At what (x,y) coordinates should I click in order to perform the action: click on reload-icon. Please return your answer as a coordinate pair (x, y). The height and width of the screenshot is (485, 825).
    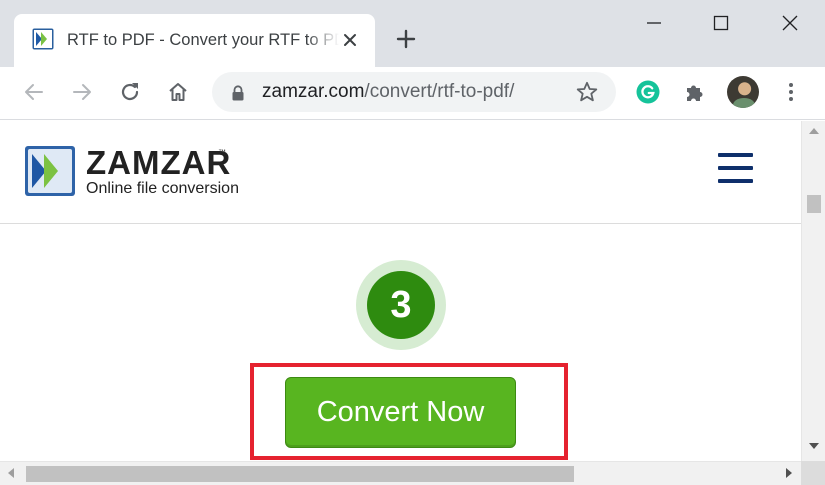
    Looking at the image, I should click on (130, 92).